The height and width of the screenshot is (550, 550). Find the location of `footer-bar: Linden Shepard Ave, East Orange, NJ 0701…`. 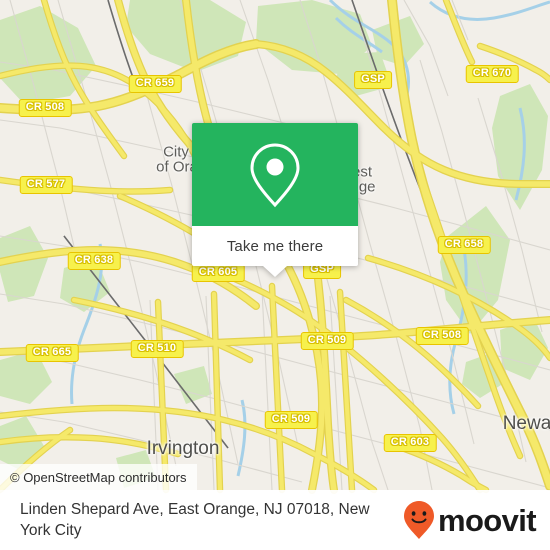

footer-bar: Linden Shepard Ave, East Orange, NJ 0701… is located at coordinates (275, 520).